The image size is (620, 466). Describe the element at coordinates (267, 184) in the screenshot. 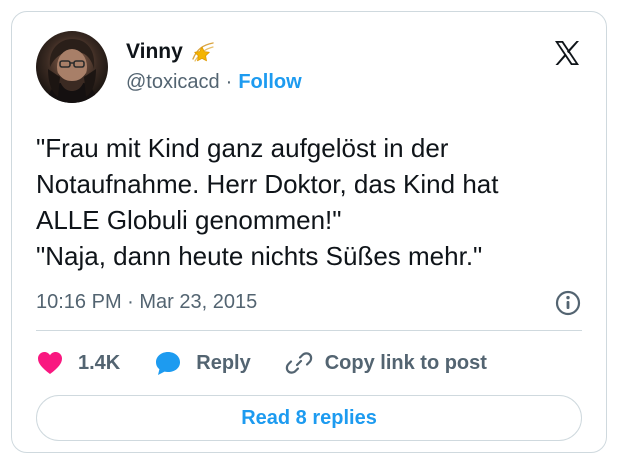

I see `tweet-text-line: Notaufnahme. Herr Doktor, das Kind hat` at that location.